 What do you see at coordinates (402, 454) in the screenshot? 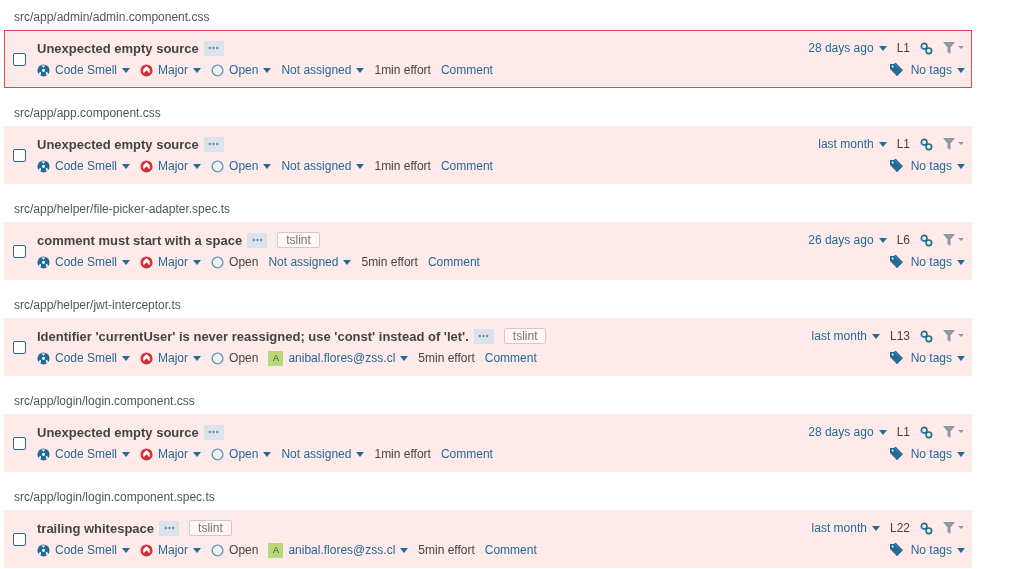
I see `effort-label: 1min effort` at bounding box center [402, 454].